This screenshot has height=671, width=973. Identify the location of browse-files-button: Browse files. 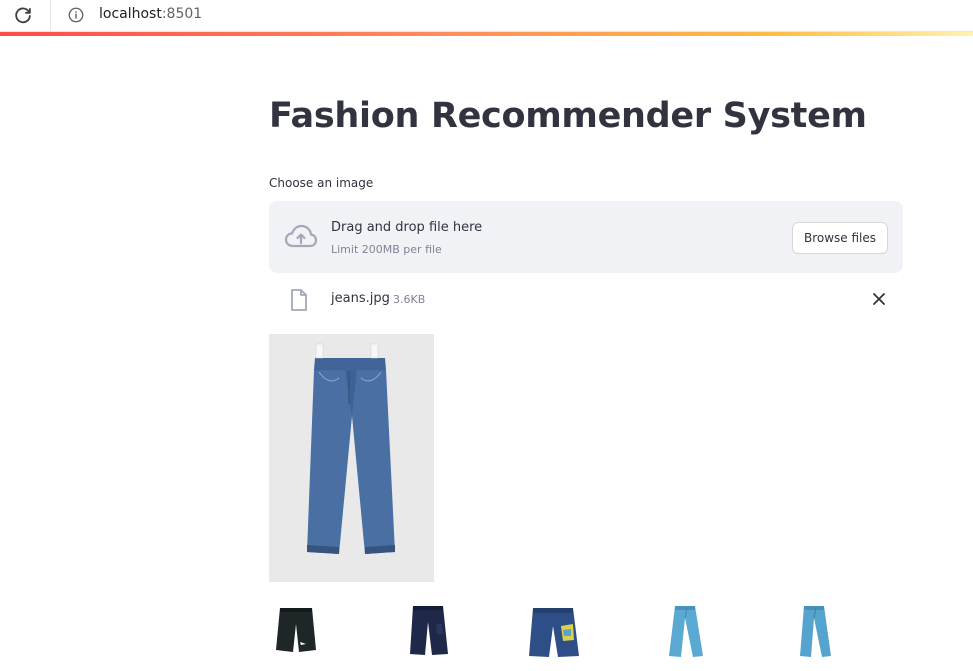
(840, 238).